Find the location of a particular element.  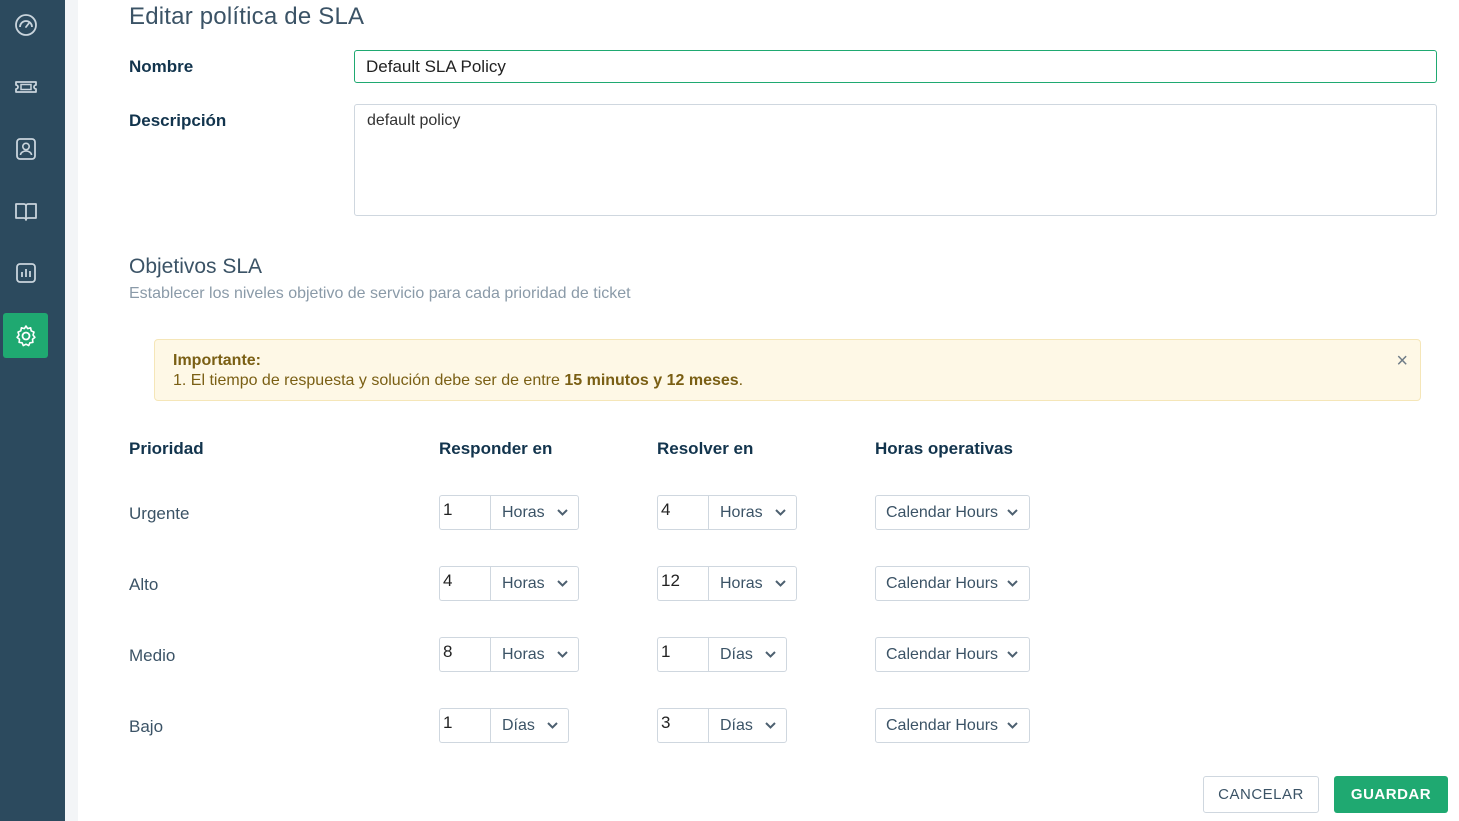

page-title: Editar política de SLA is located at coordinates (247, 16).